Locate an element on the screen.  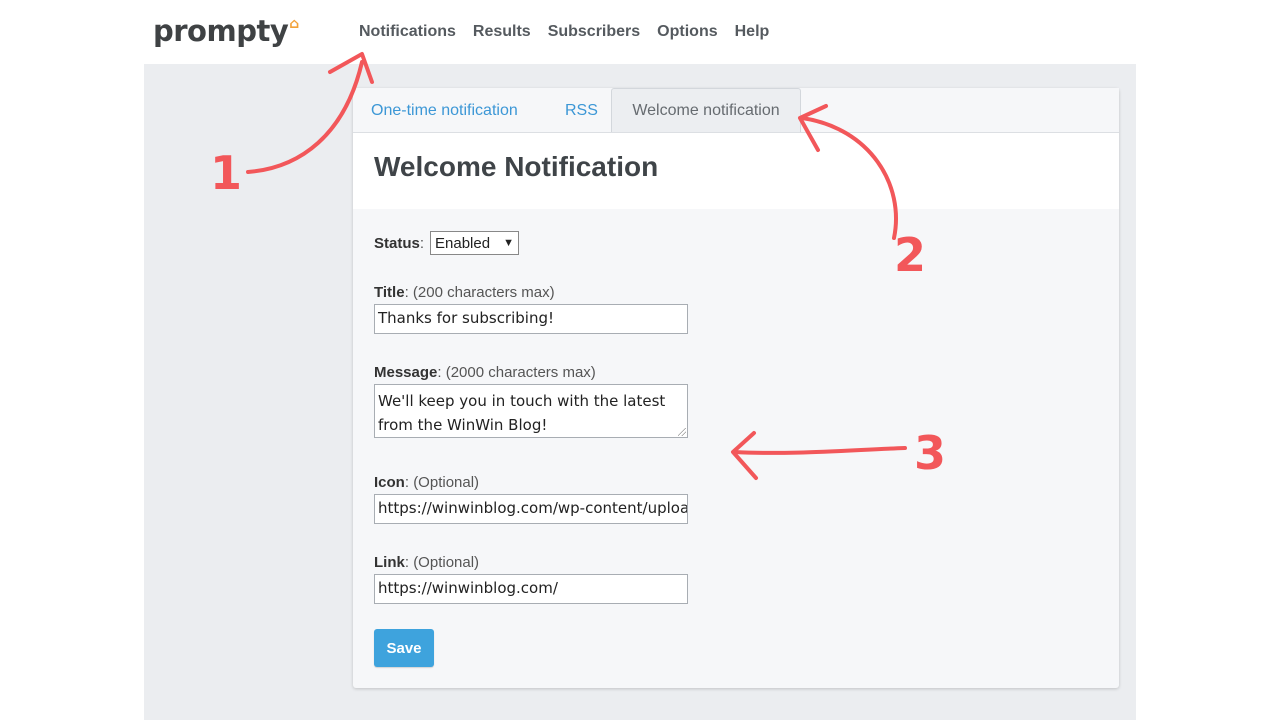
annotation-number-1: 1 is located at coordinates (226, 173).